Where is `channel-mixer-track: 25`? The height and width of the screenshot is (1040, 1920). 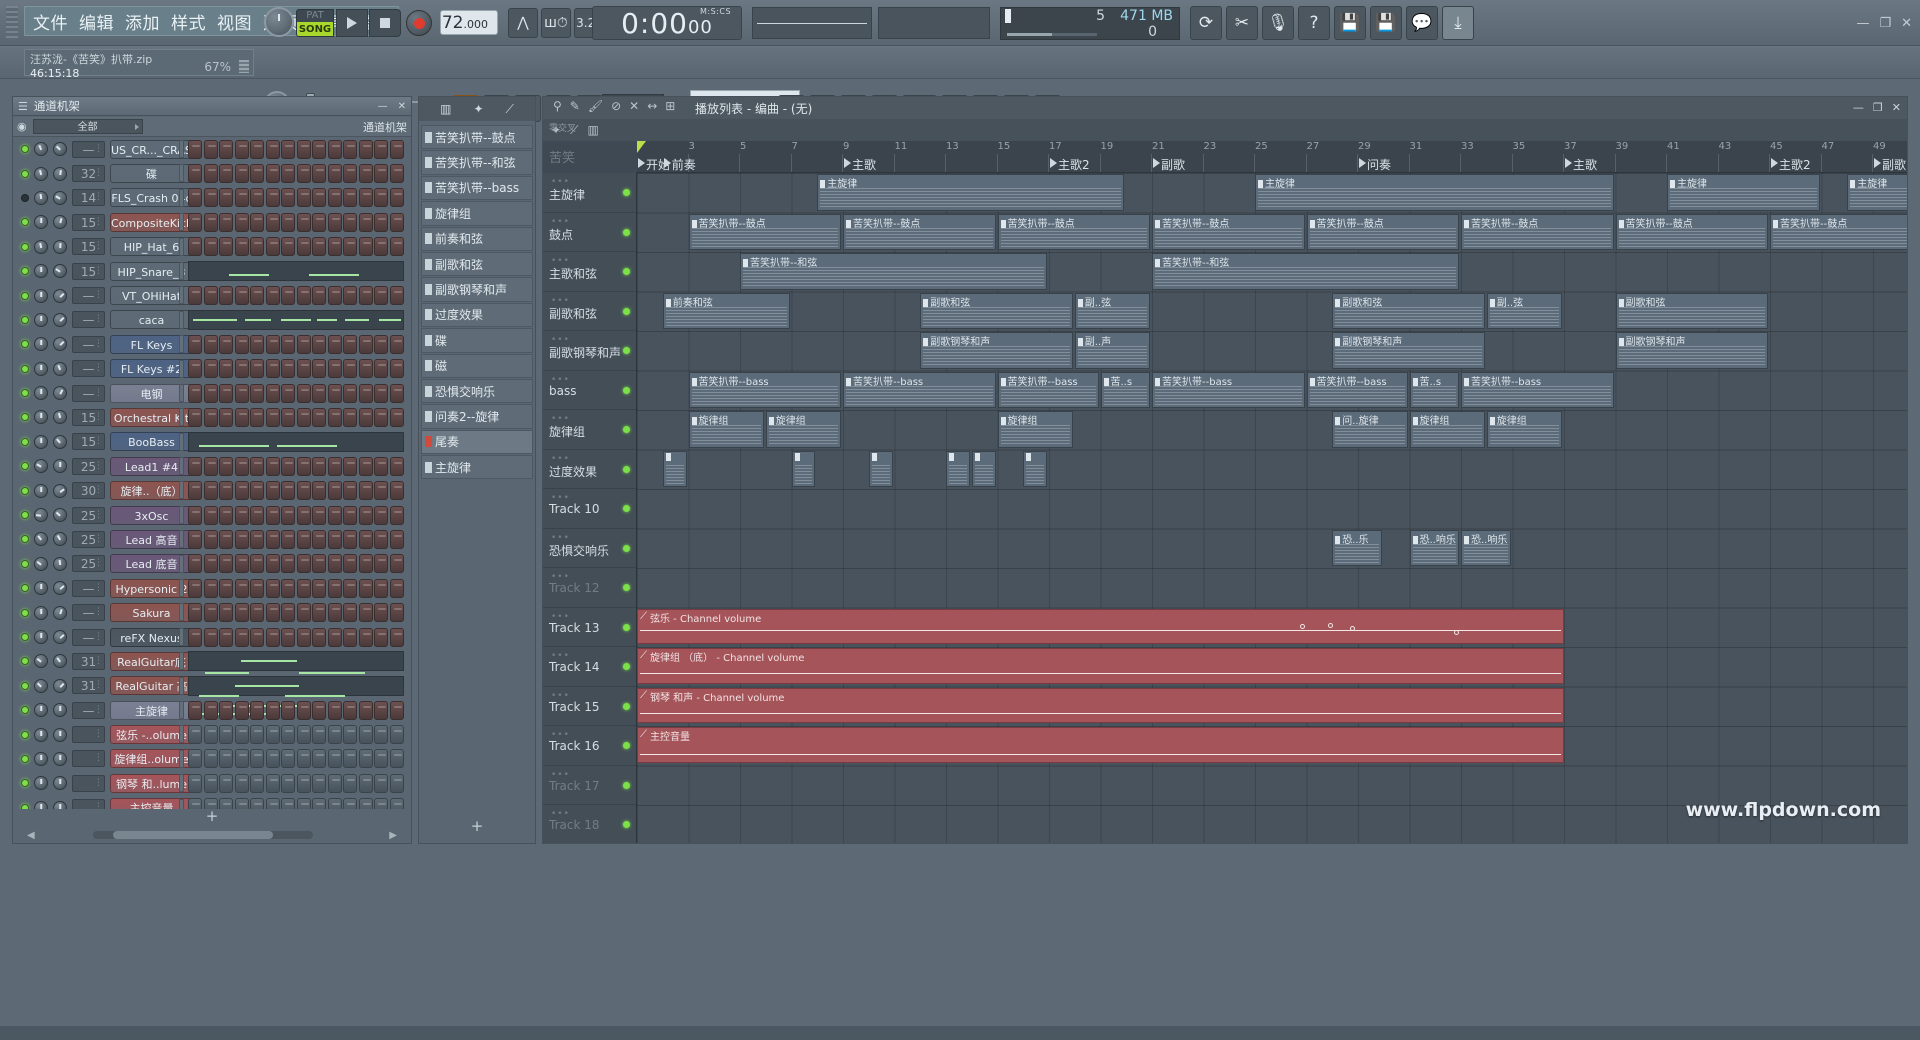 channel-mixer-track: 25 is located at coordinates (88, 515).